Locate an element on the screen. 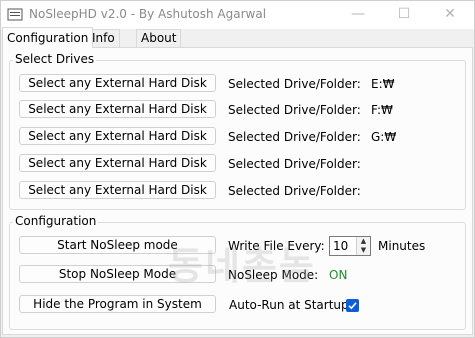 The width and height of the screenshot is (475, 338). app-icon is located at coordinates (15, 14).